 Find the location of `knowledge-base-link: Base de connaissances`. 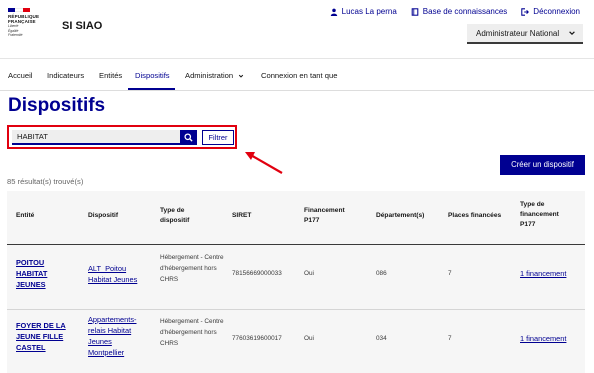

knowledge-base-link: Base de connaissances is located at coordinates (459, 11).